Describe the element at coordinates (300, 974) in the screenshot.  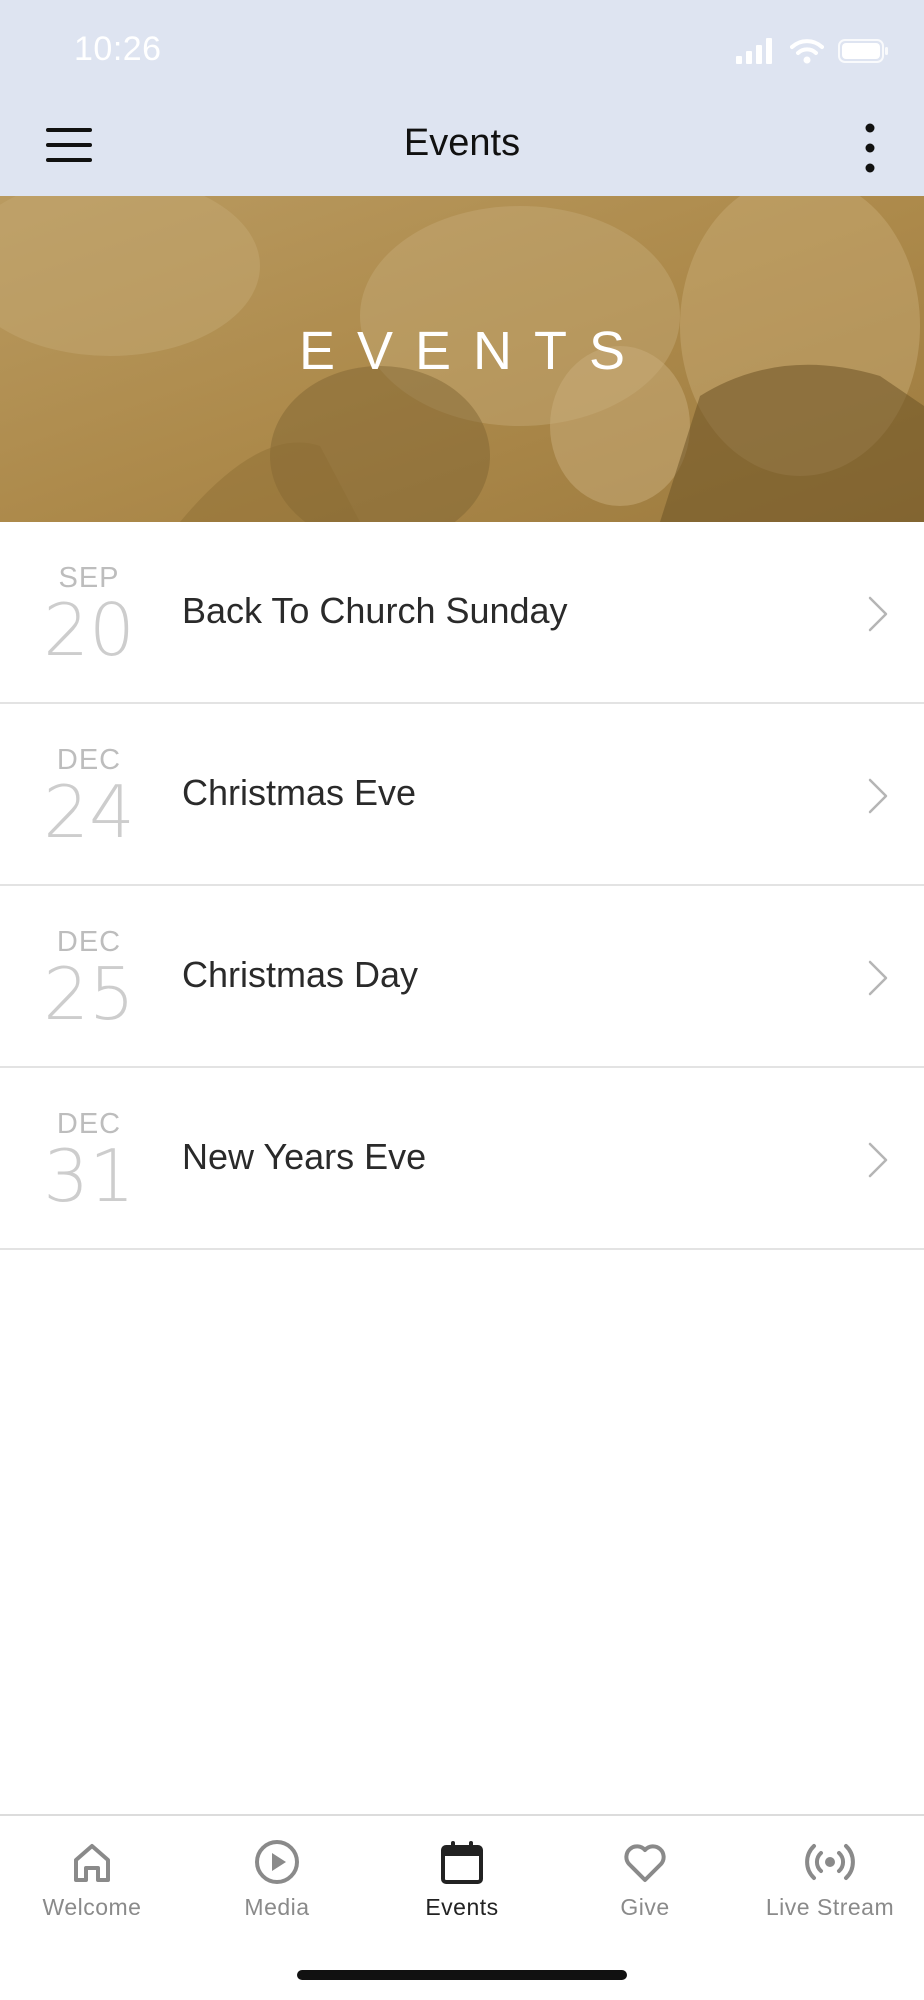
I see `event-title: Christmas Day` at that location.